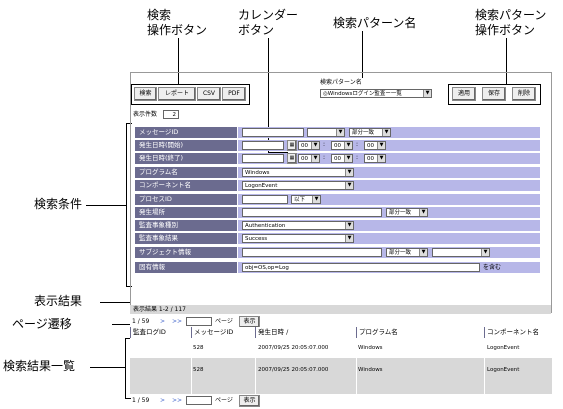  What do you see at coordinates (159, 309) in the screenshot?
I see `result-summary-text: 表示結果 1-2 / 117` at bounding box center [159, 309].